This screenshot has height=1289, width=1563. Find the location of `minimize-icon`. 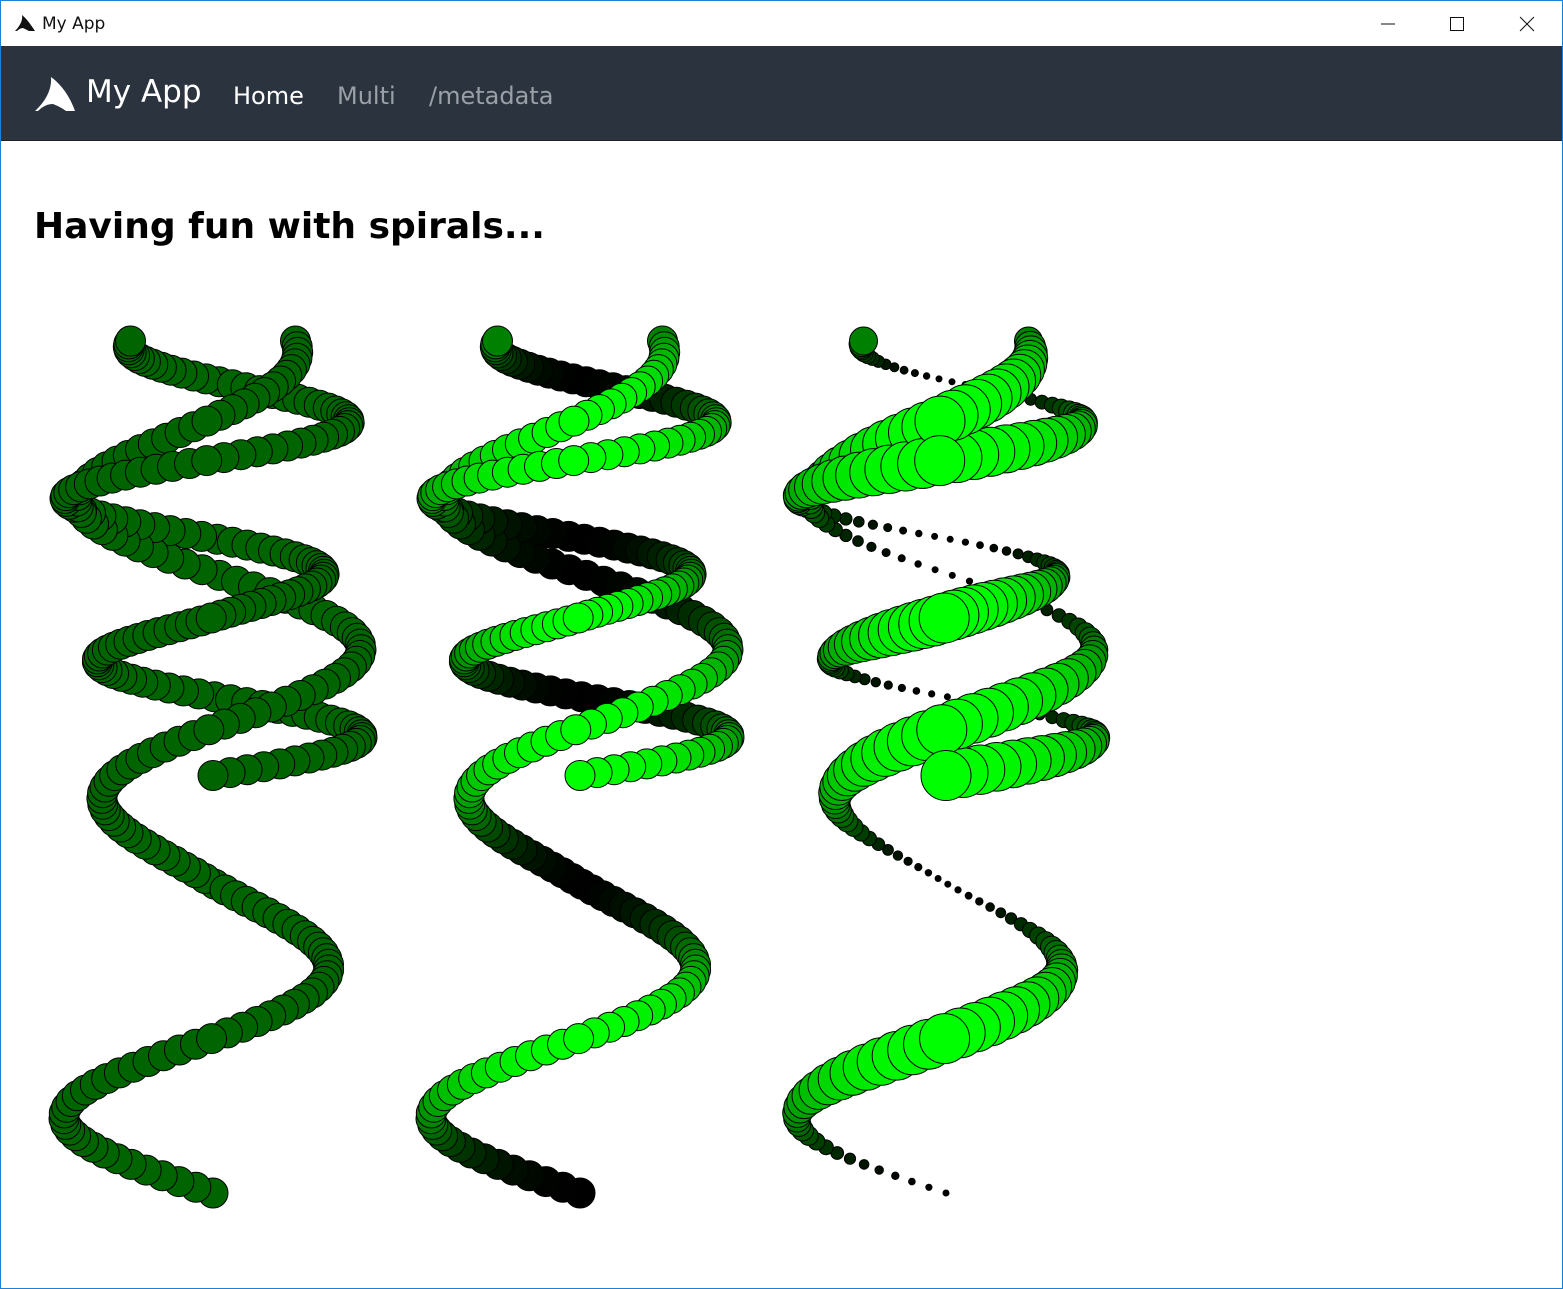

minimize-icon is located at coordinates (1388, 23).